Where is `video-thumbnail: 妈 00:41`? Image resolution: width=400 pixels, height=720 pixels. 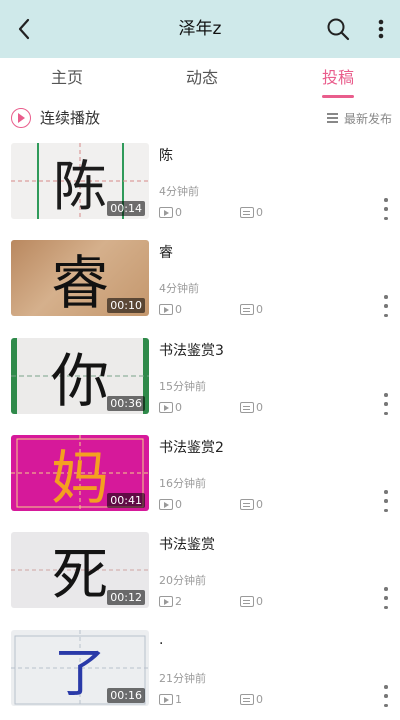
video-thumbnail: 妈 00:41 is located at coordinates (80, 473).